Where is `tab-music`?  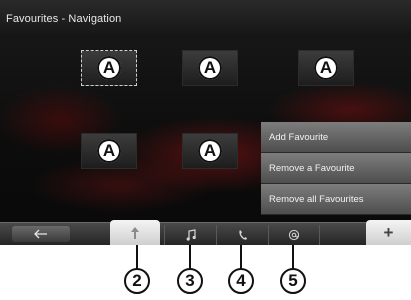
tab-music is located at coordinates (190, 235).